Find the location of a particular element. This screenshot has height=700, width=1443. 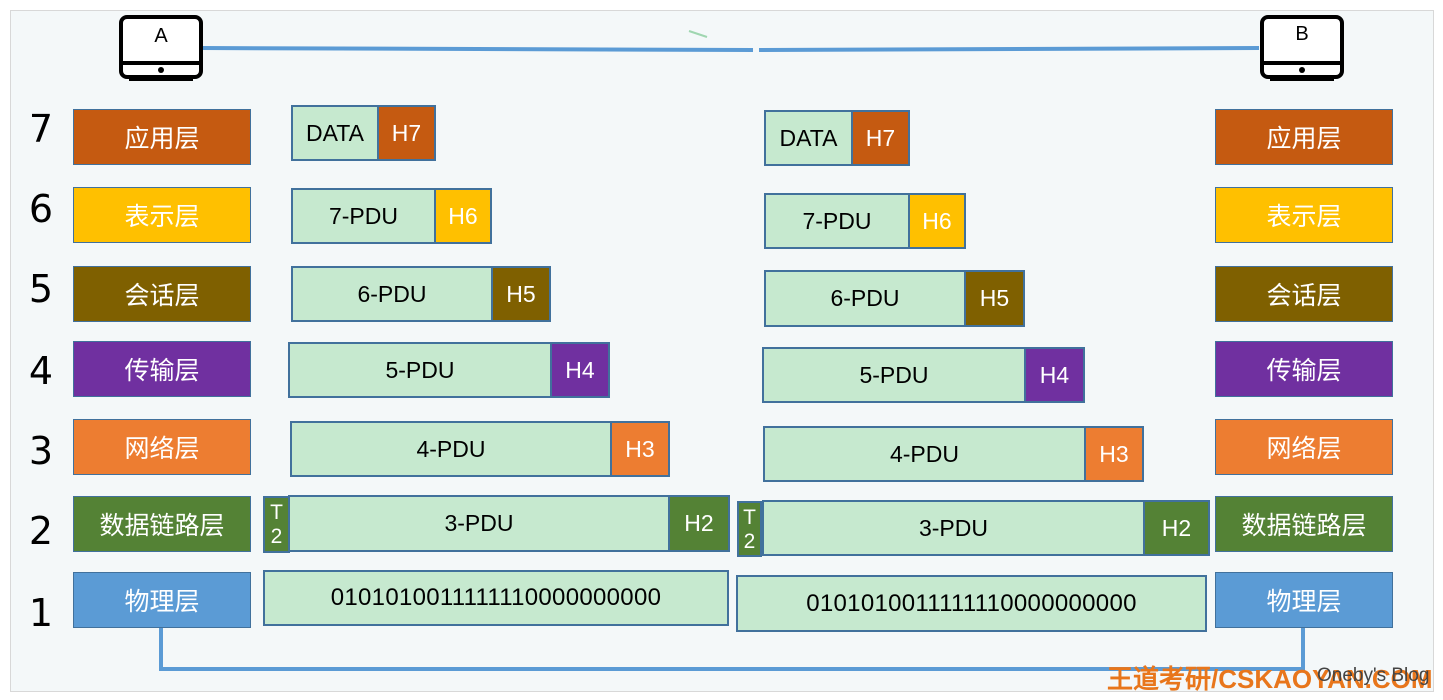

b-pdu-data: DATA is located at coordinates (808, 138).